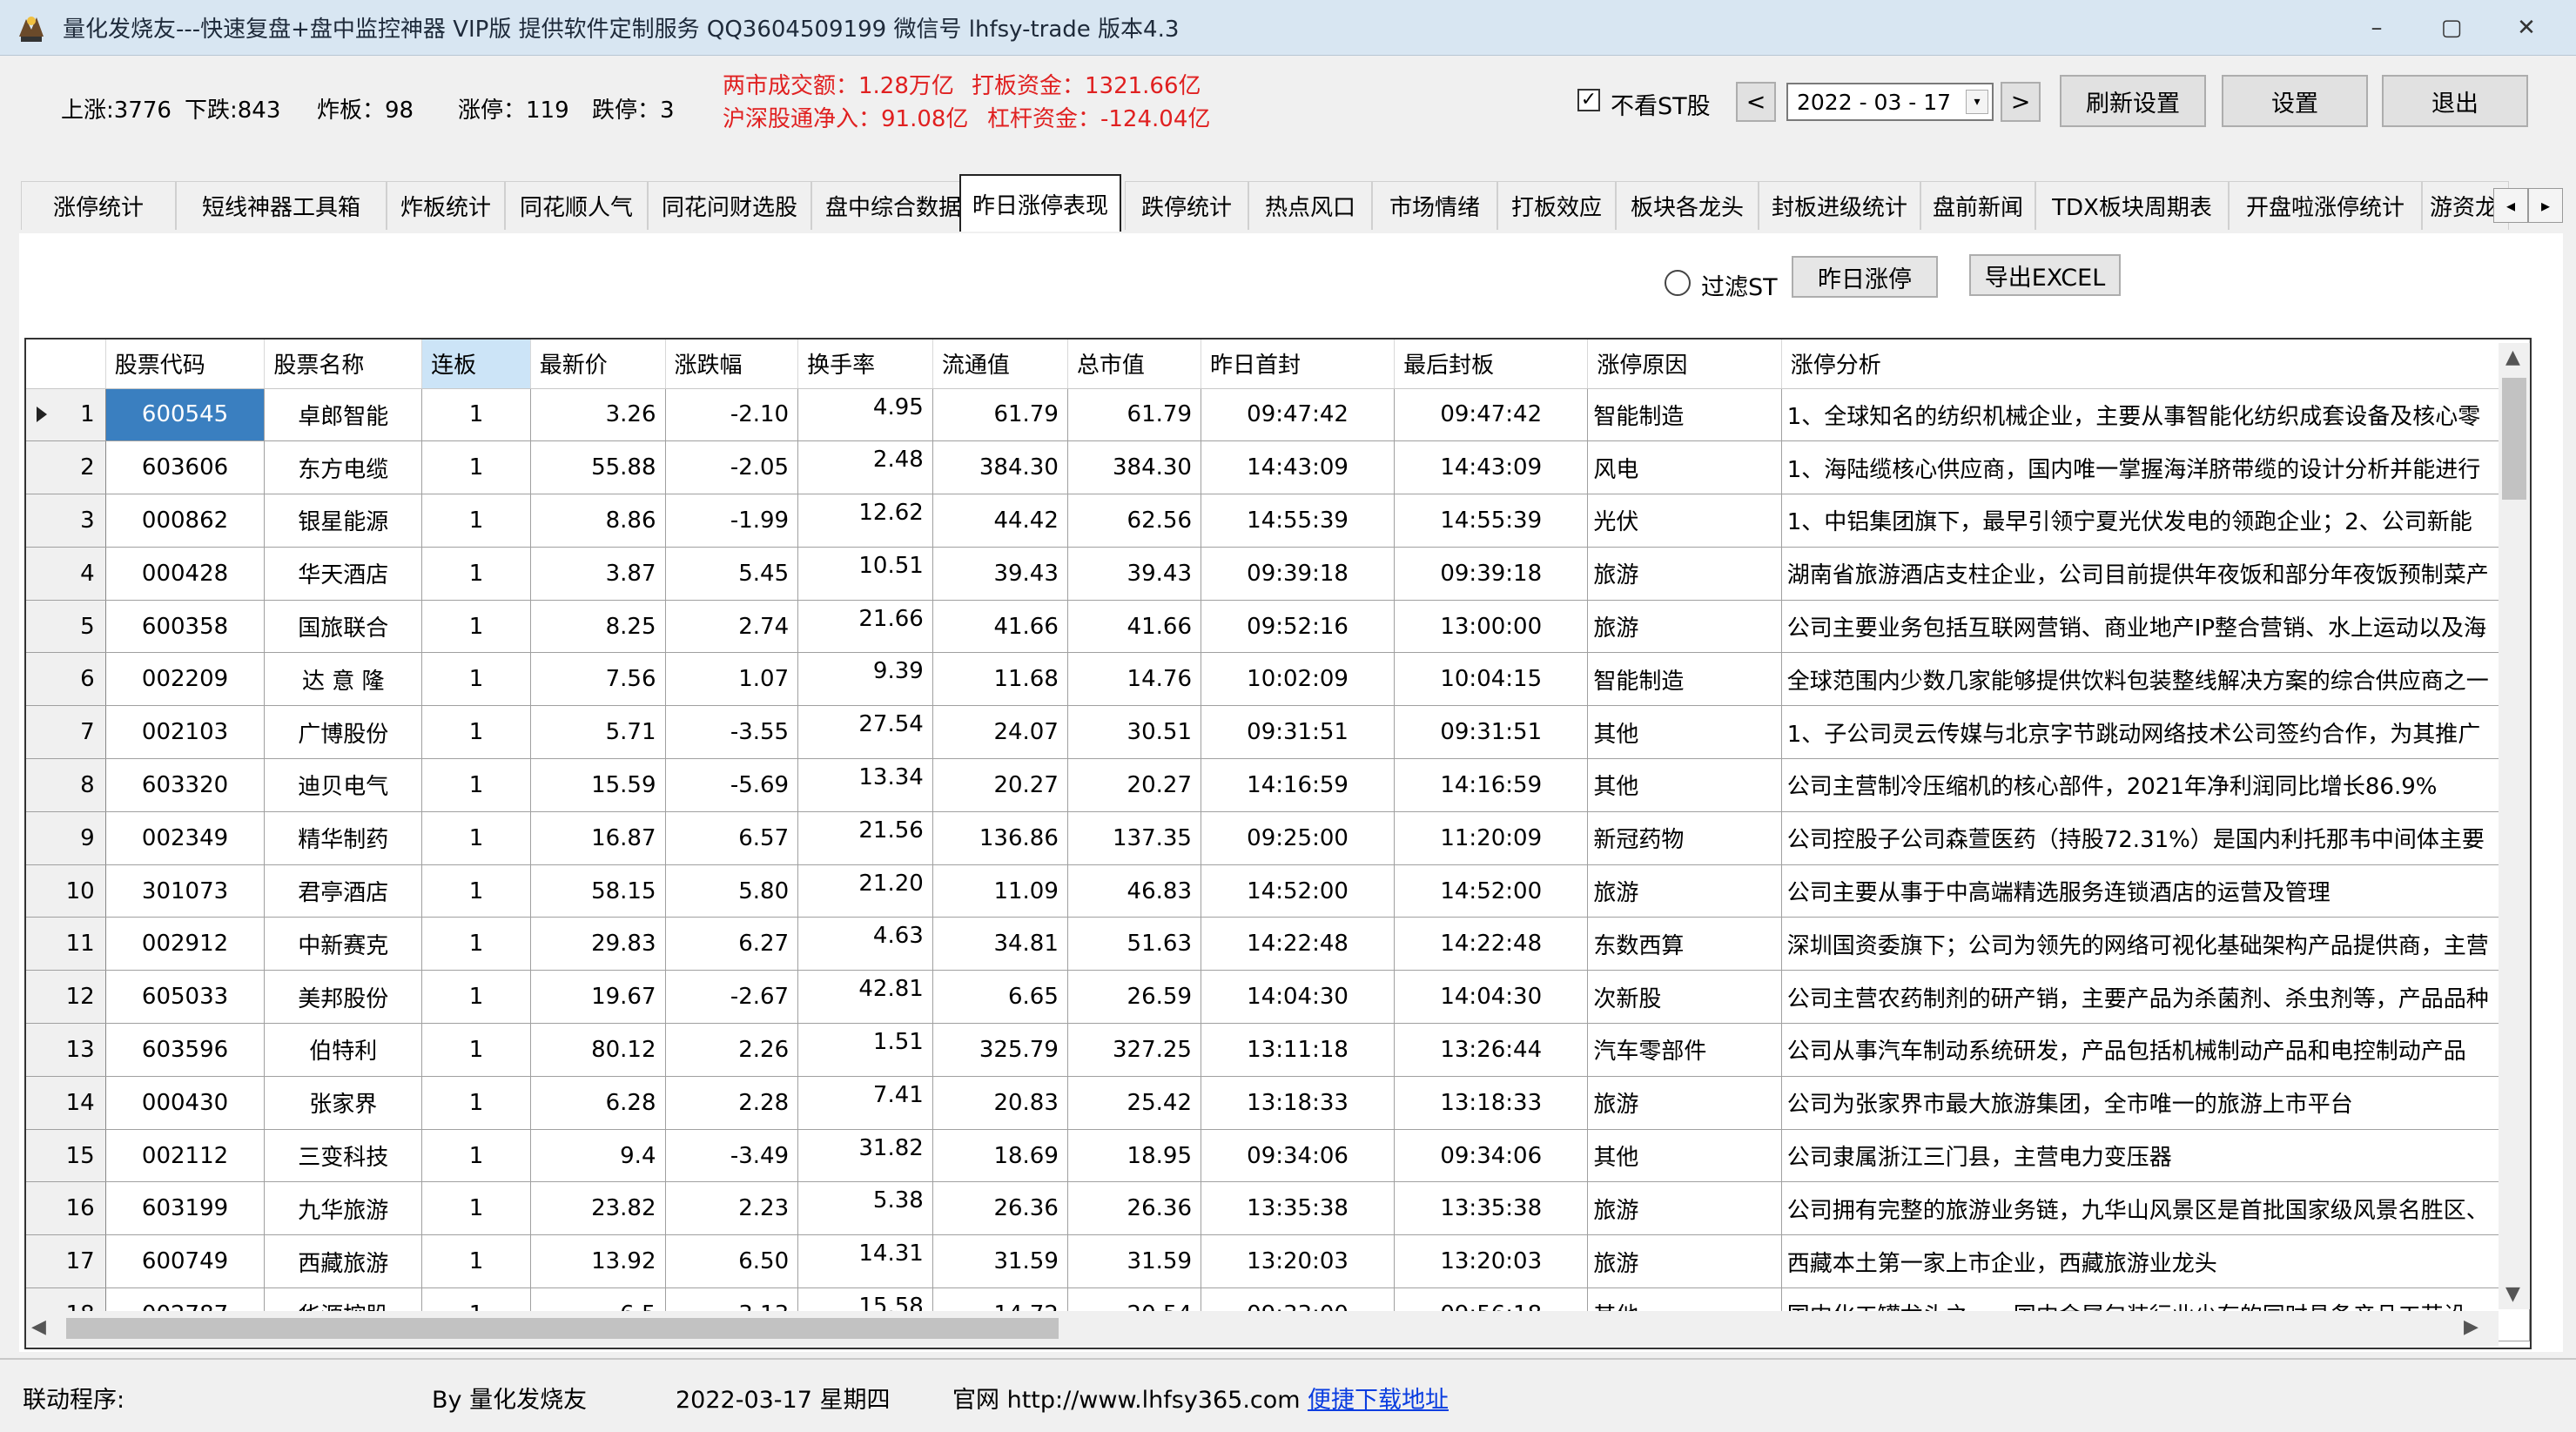 Image resolution: width=2576 pixels, height=1432 pixels. Describe the element at coordinates (1684, 467) in the screenshot. I see `limit-reason-cell: 风电` at that location.